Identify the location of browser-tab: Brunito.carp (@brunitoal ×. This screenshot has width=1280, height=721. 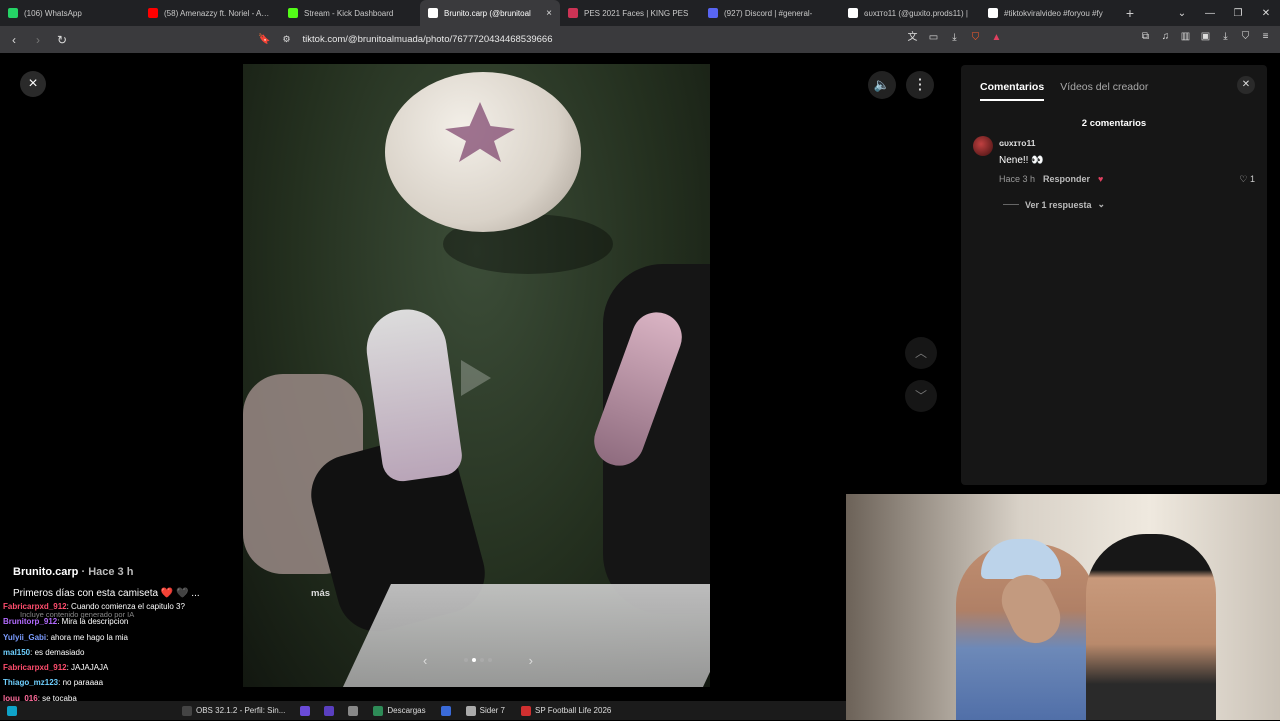
(490, 13).